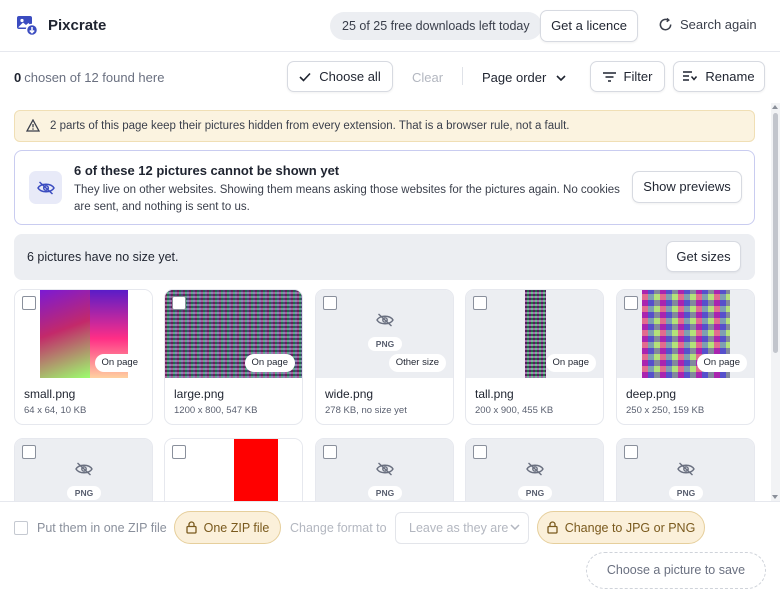 This screenshot has height=600, width=780. What do you see at coordinates (707, 24) in the screenshot?
I see `search-again-button: Search again` at bounding box center [707, 24].